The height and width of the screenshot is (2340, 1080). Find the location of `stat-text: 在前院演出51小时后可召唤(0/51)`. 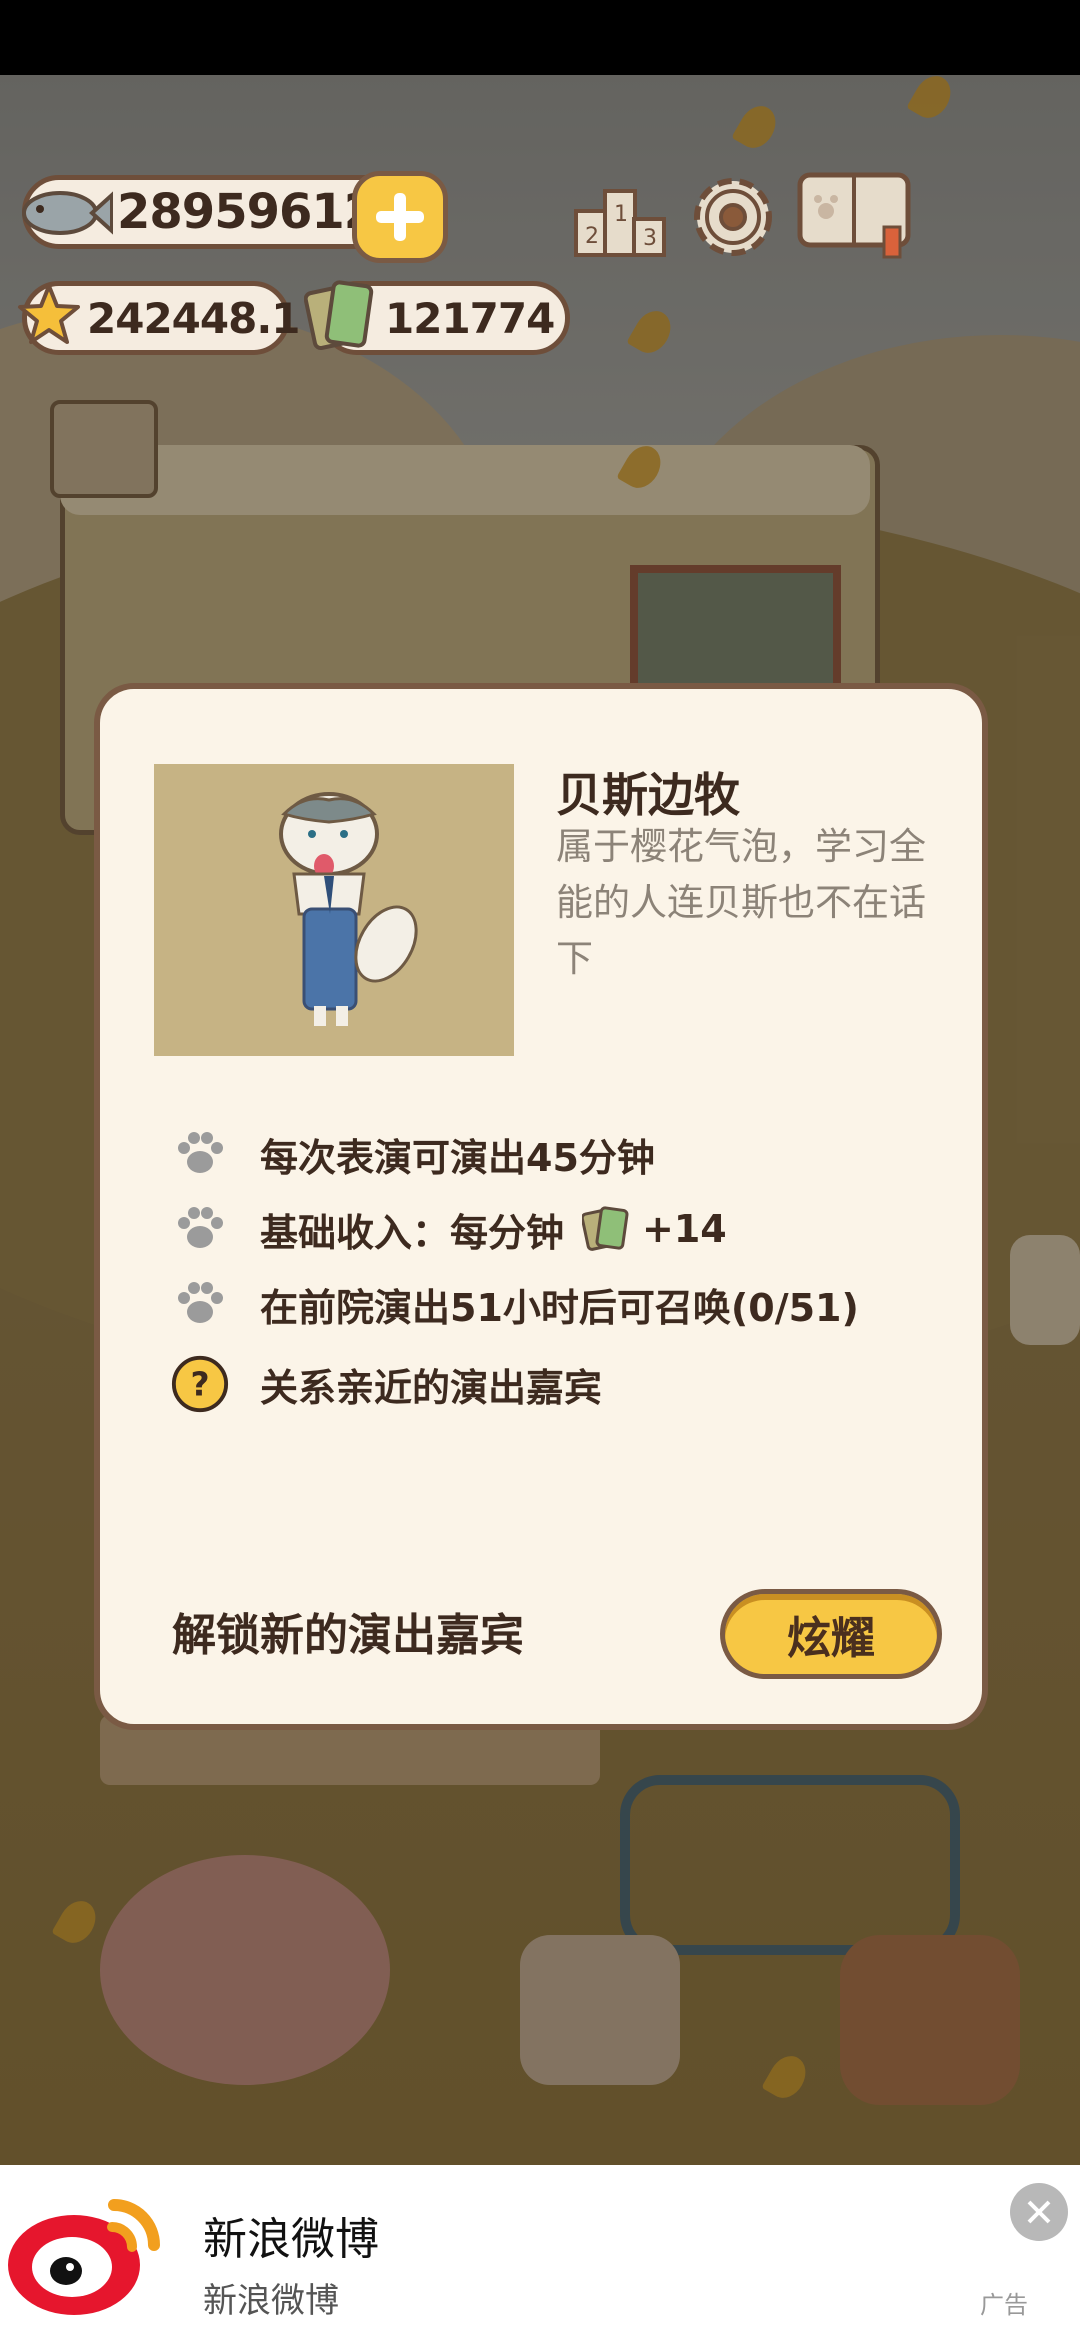

stat-text: 在前院演出51小时后可召唤(0/51) is located at coordinates (559, 1307).